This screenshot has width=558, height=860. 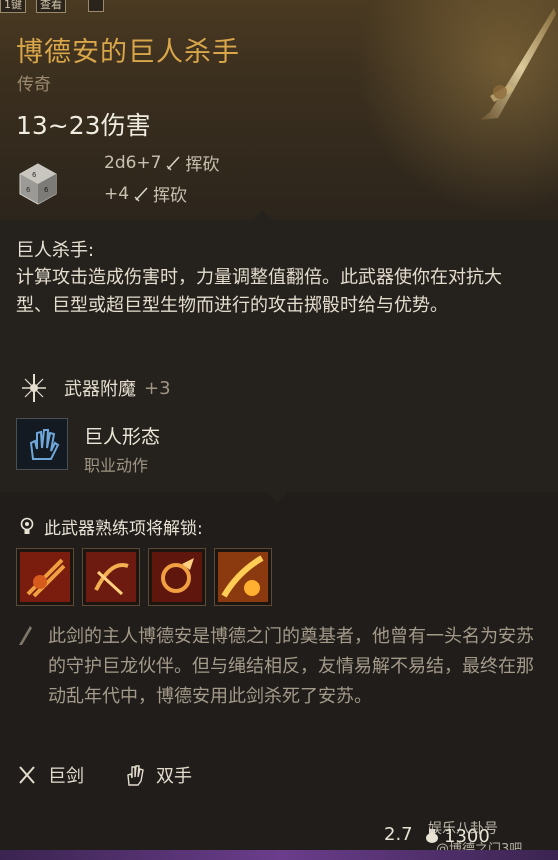 I want to click on hand-icon, so click(x=44, y=444).